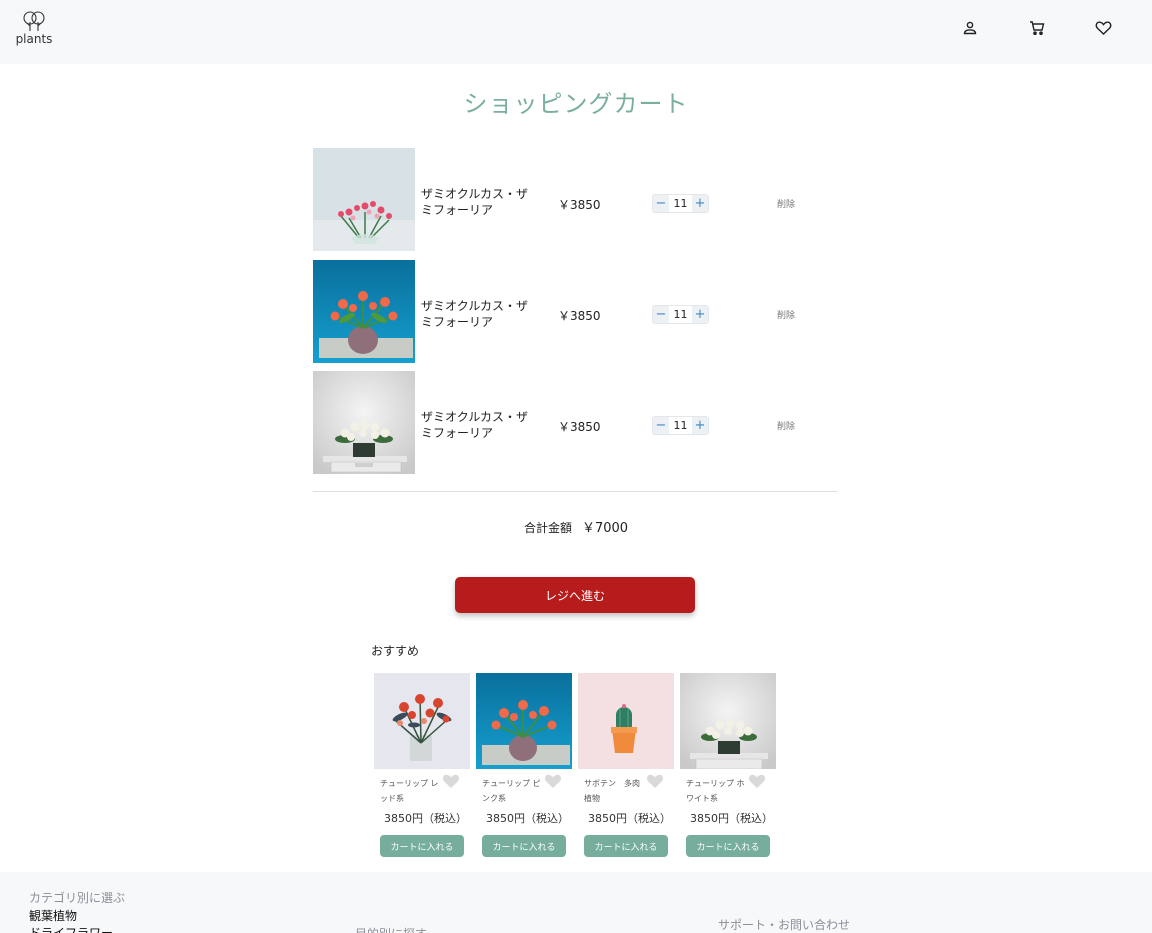  Describe the element at coordinates (784, 925) in the screenshot. I see `footer-support-heading: サポート・お問い合わせ` at that location.